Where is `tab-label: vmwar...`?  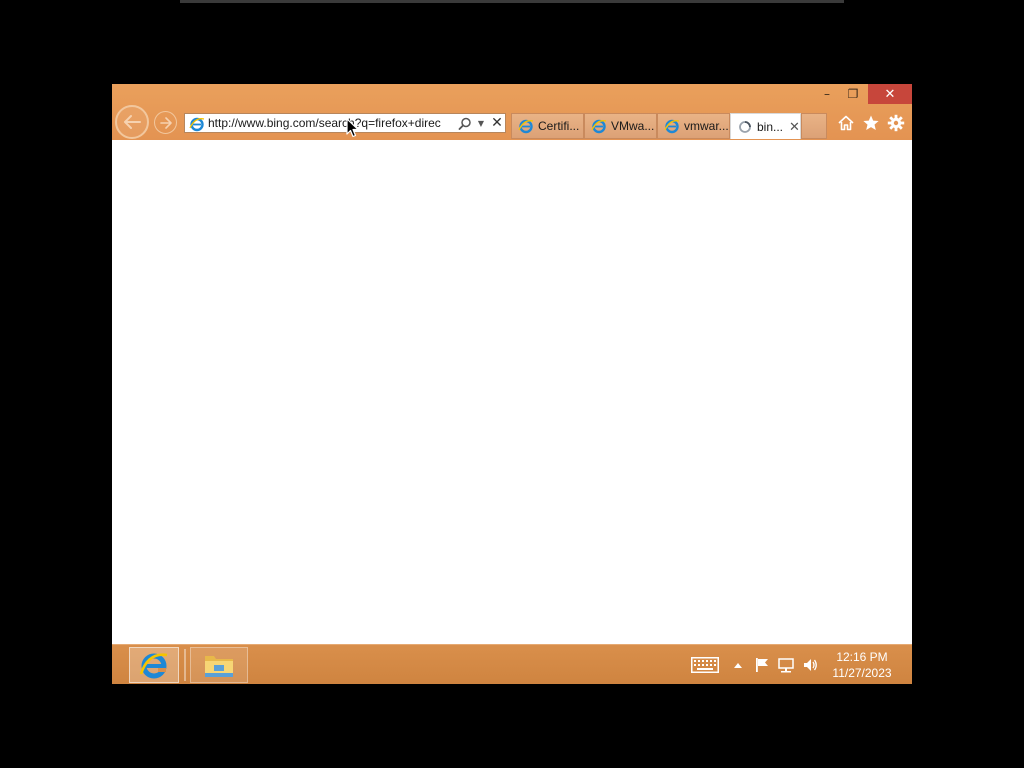 tab-label: vmwar... is located at coordinates (706, 126).